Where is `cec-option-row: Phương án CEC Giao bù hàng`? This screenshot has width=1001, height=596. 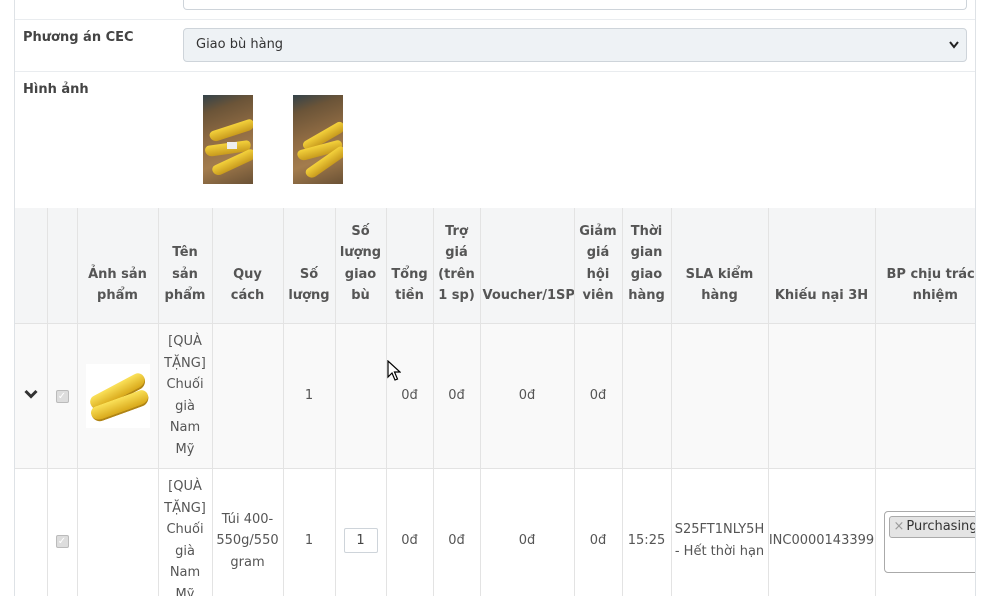
cec-option-row: Phương án CEC Giao bù hàng is located at coordinates (495, 46).